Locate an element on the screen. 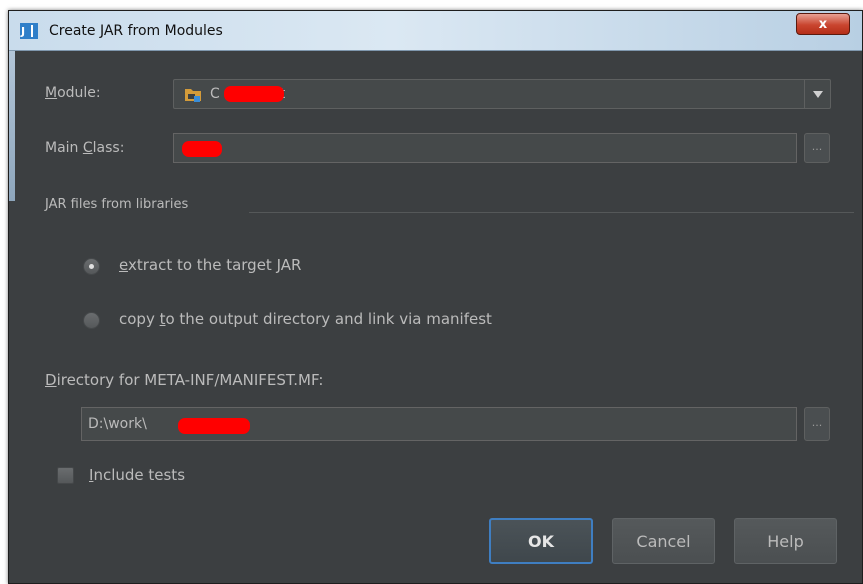  copy-radio is located at coordinates (91, 320).